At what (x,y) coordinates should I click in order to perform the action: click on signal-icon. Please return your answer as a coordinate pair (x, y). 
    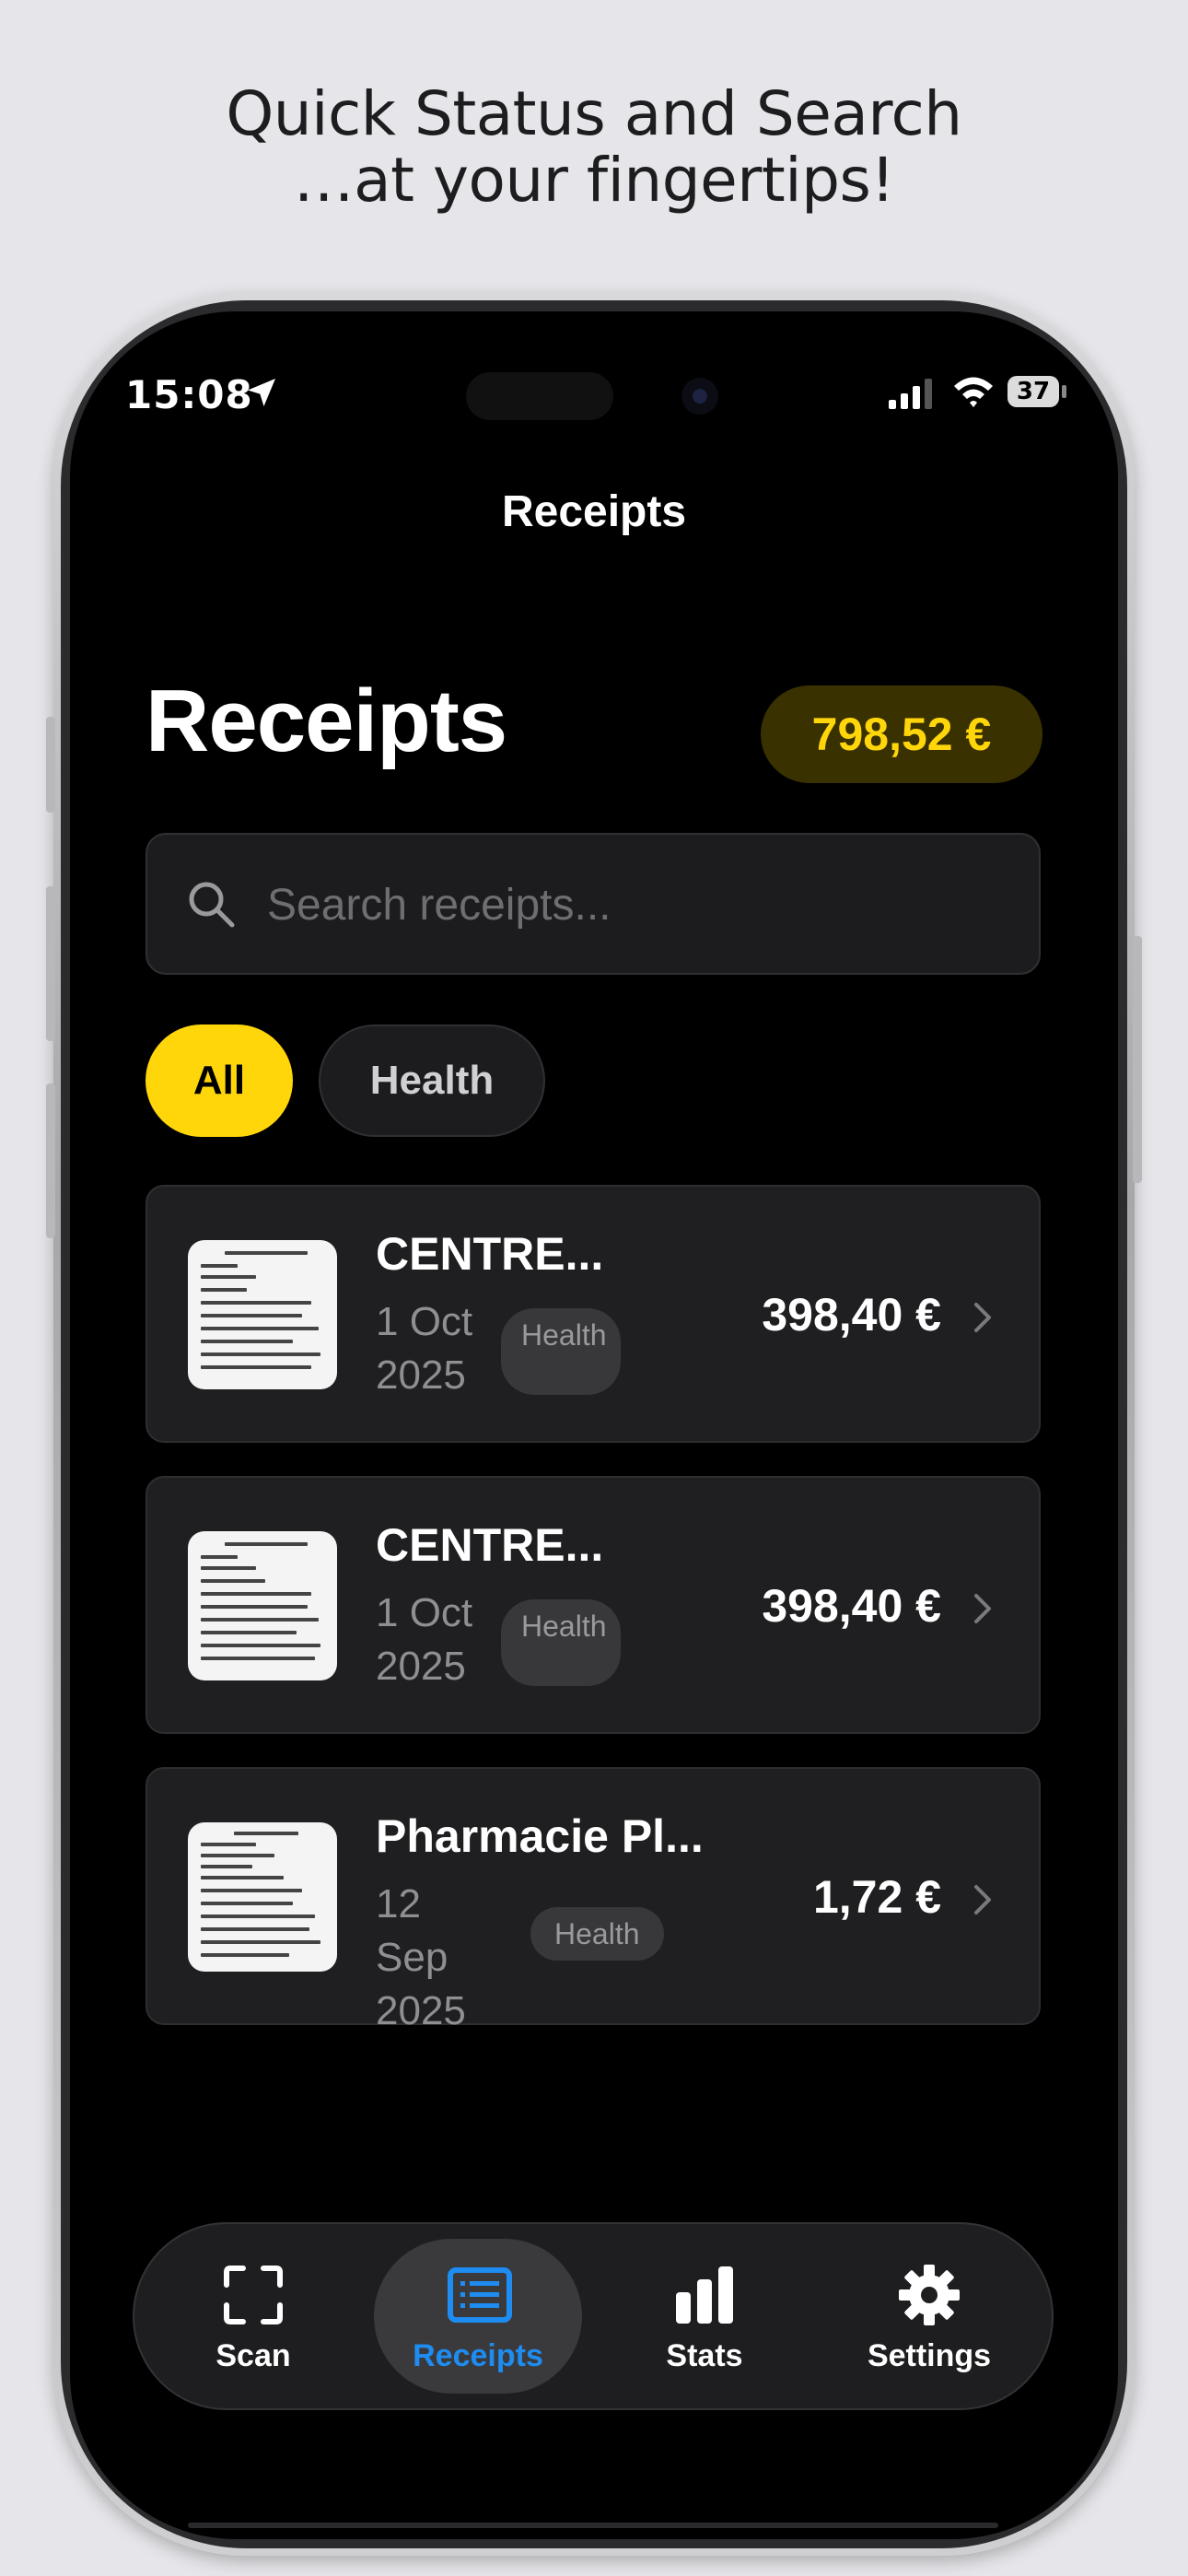
    Looking at the image, I should click on (910, 394).